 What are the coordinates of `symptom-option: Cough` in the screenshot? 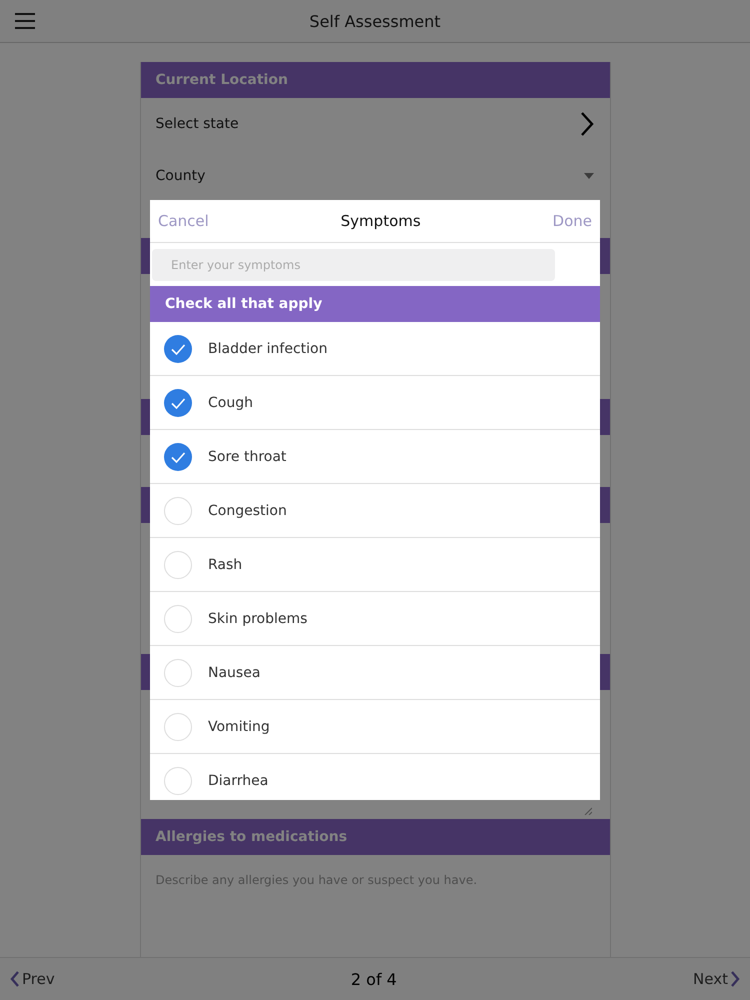 It's located at (375, 403).